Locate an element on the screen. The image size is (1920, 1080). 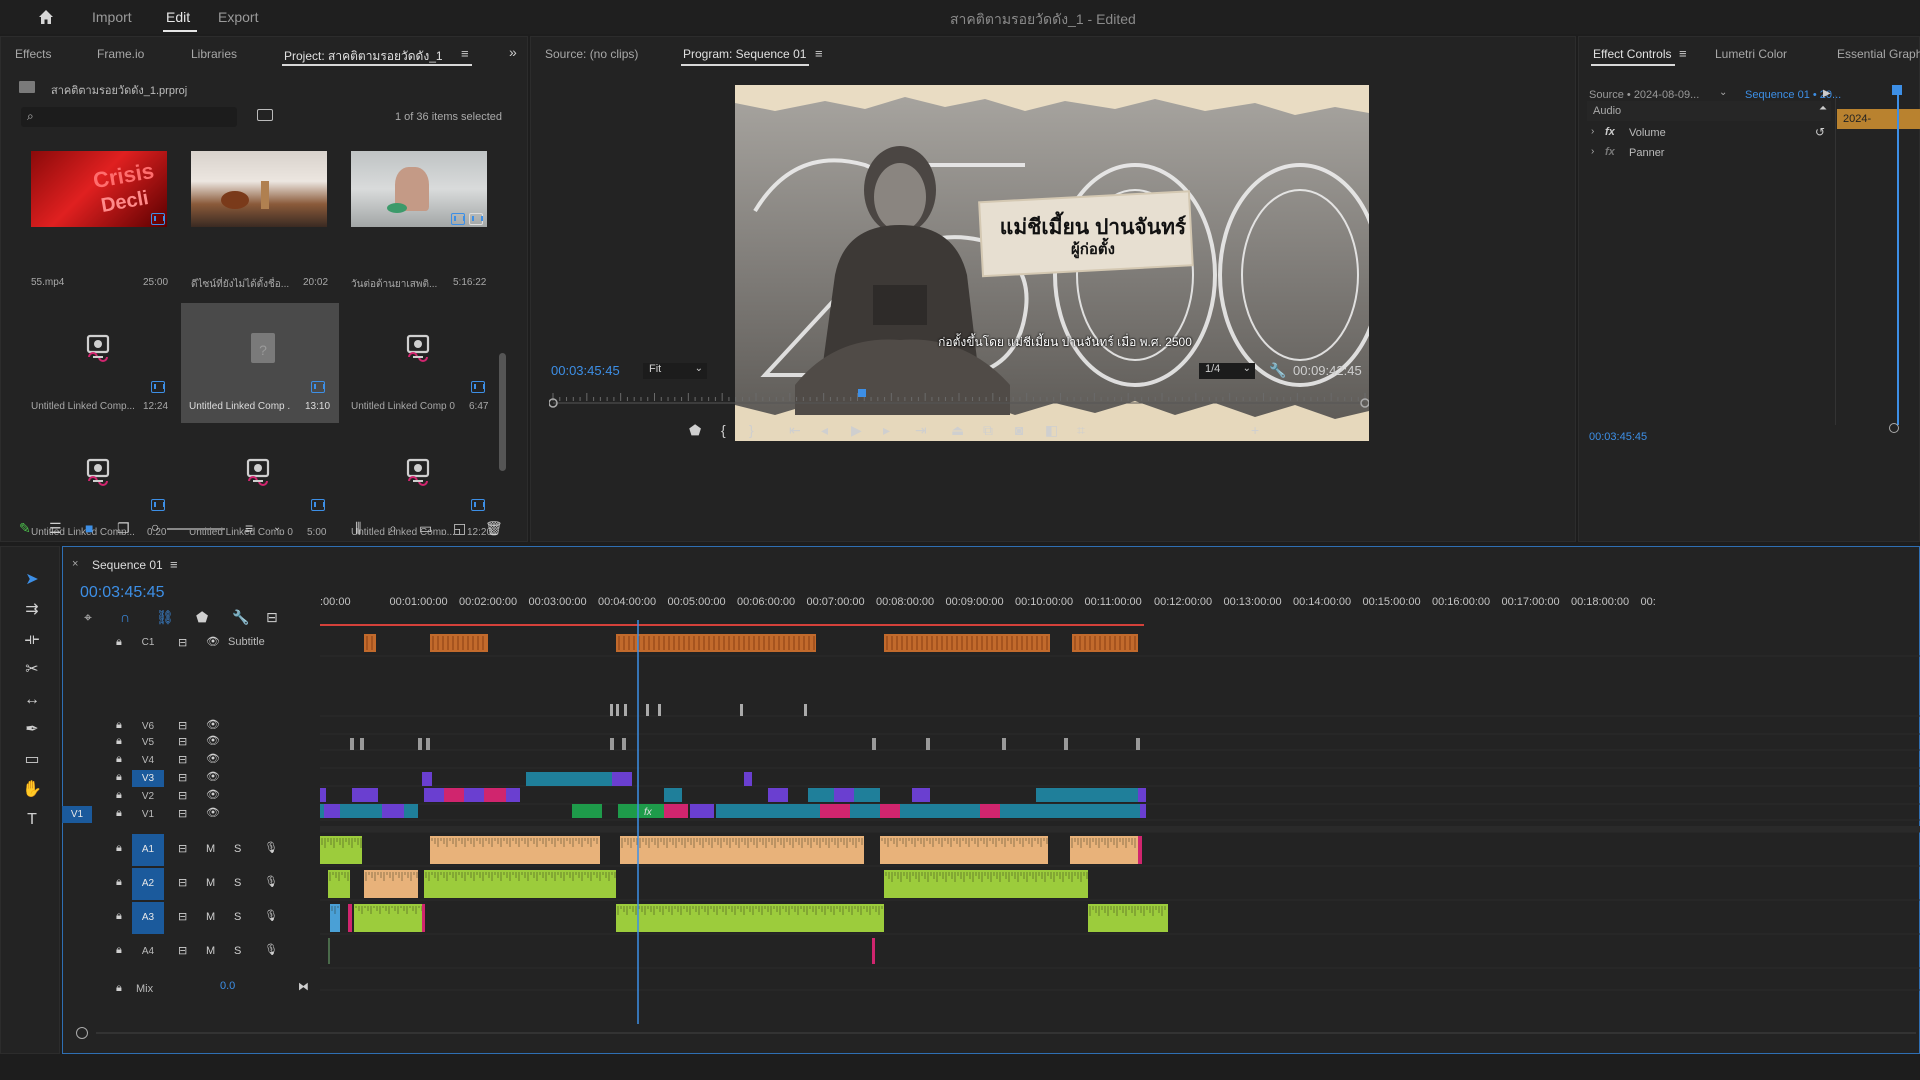
list-view-icon: ☰ is located at coordinates (55, 528).